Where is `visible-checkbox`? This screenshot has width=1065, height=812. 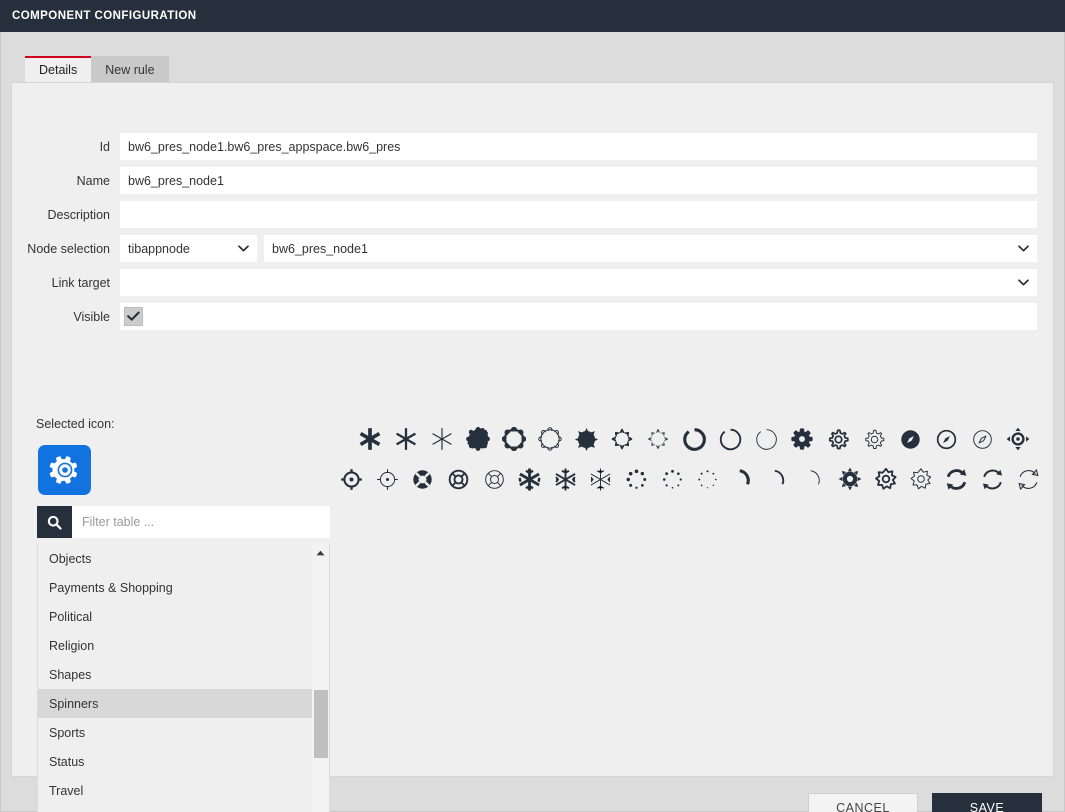 visible-checkbox is located at coordinates (133, 316).